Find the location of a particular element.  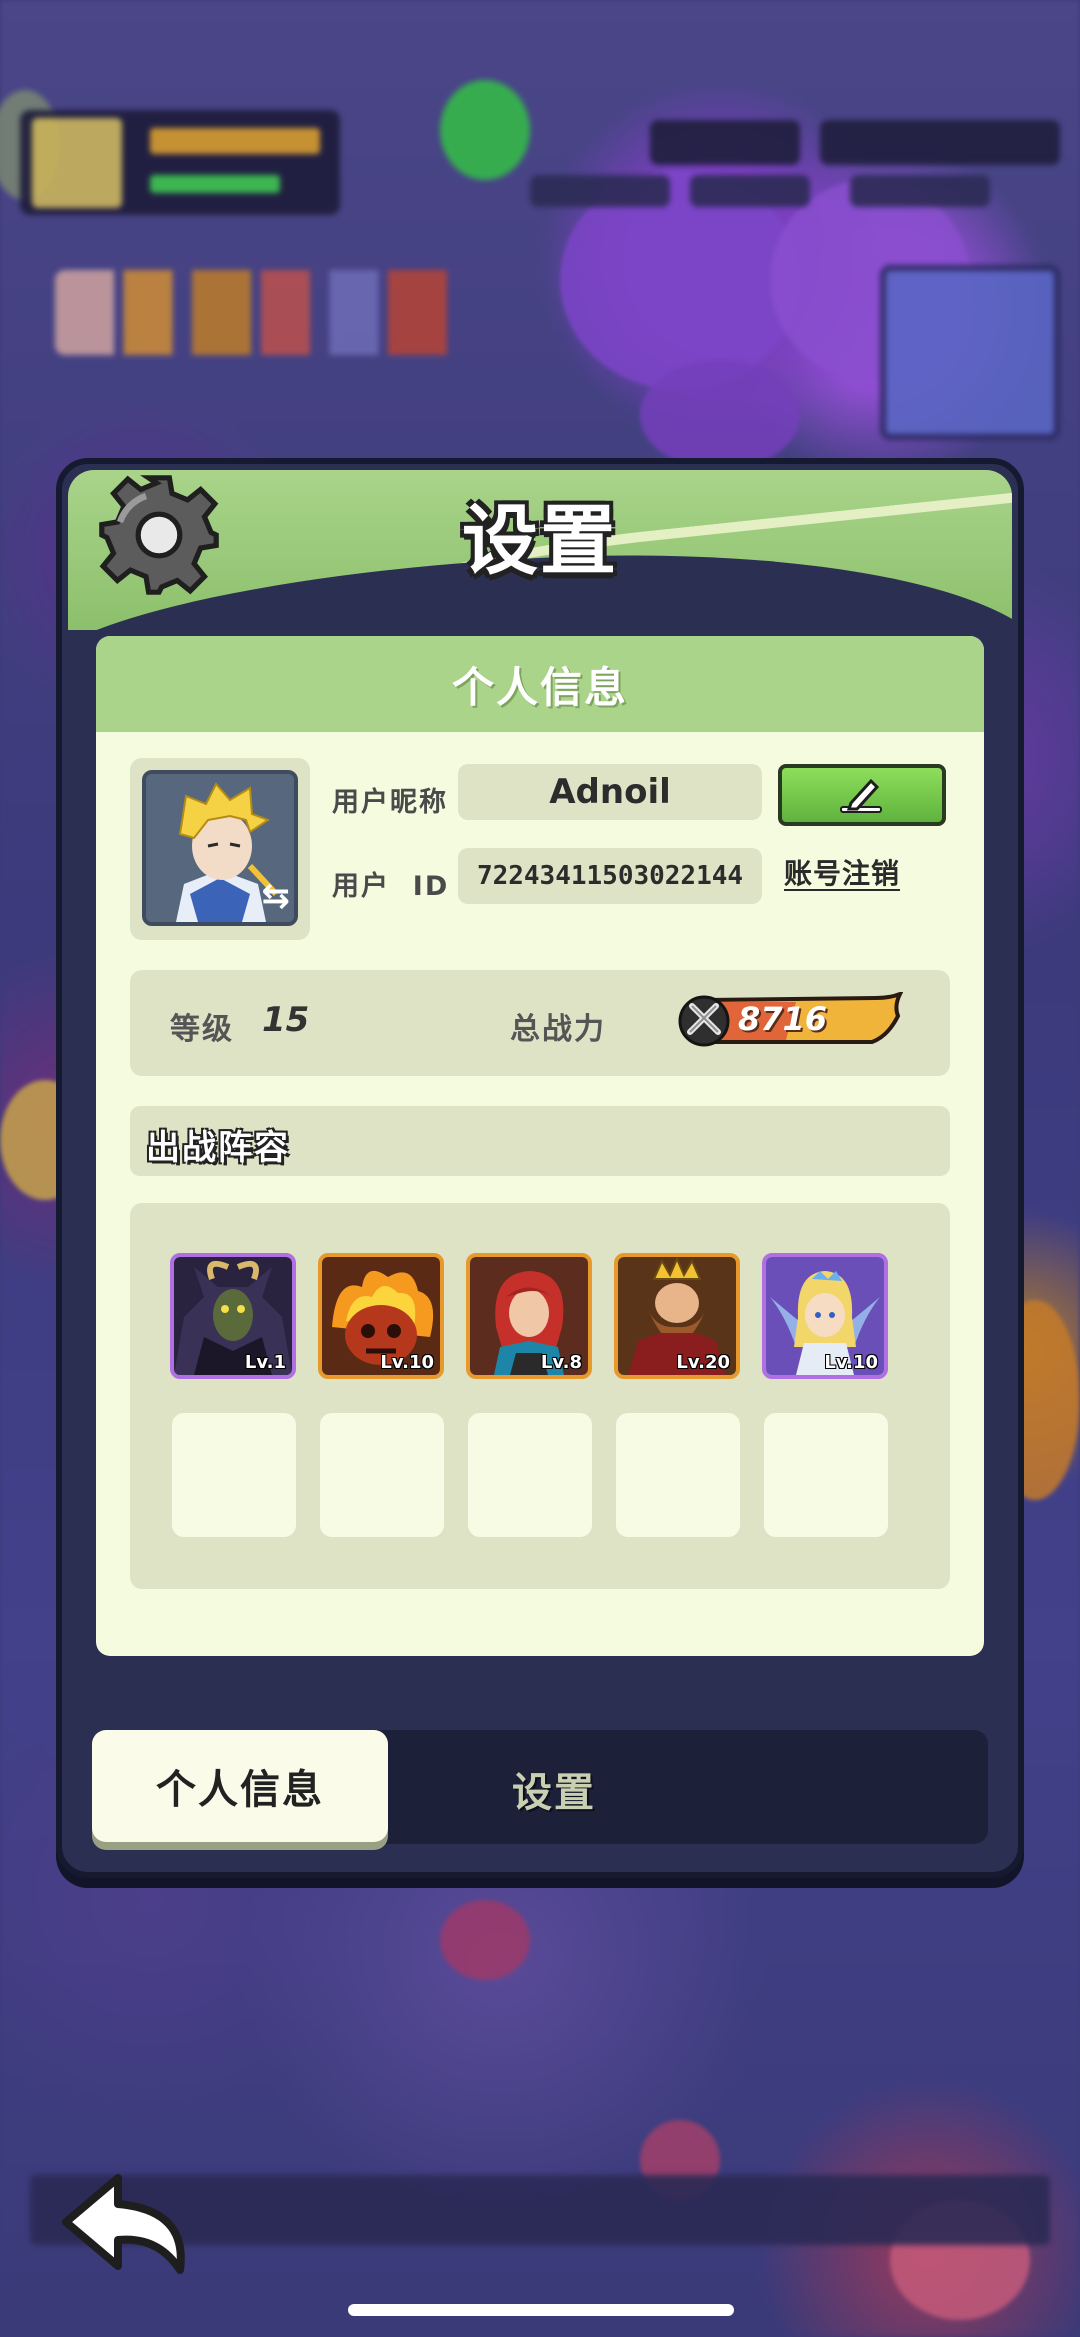

hud-minimap is located at coordinates (970, 352).